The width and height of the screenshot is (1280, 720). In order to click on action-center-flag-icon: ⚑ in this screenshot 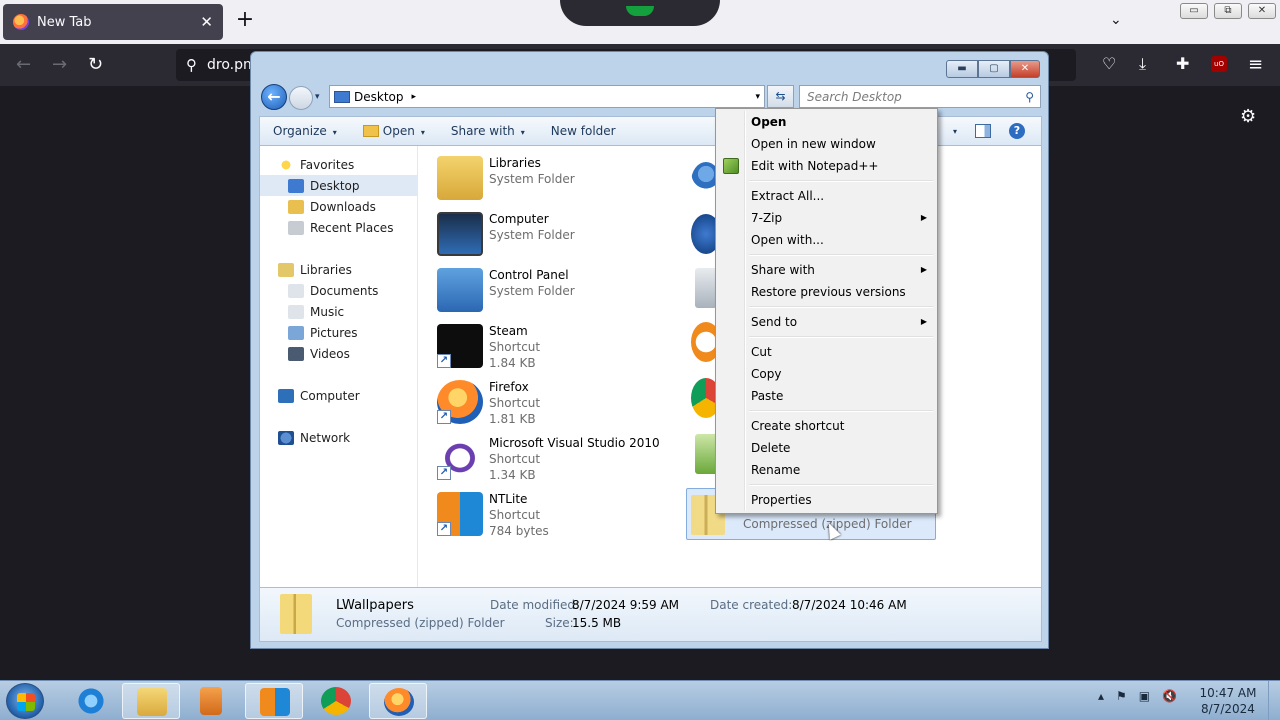, I will do `click(1121, 696)`.